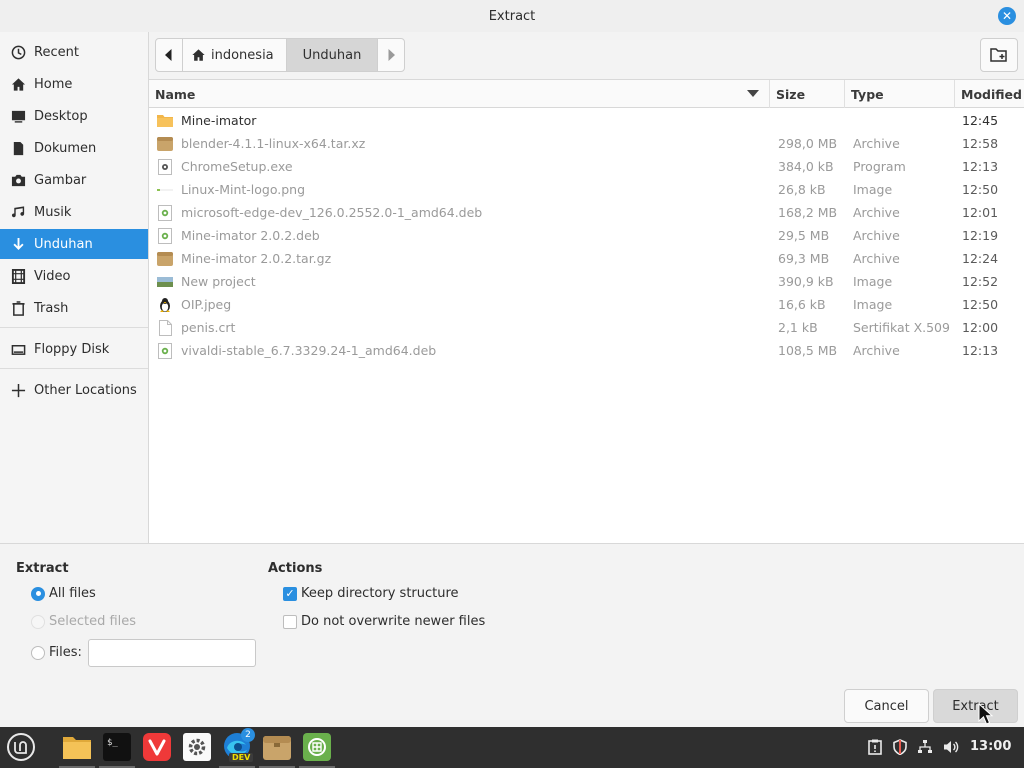  What do you see at coordinates (925, 747) in the screenshot?
I see `network-icon` at bounding box center [925, 747].